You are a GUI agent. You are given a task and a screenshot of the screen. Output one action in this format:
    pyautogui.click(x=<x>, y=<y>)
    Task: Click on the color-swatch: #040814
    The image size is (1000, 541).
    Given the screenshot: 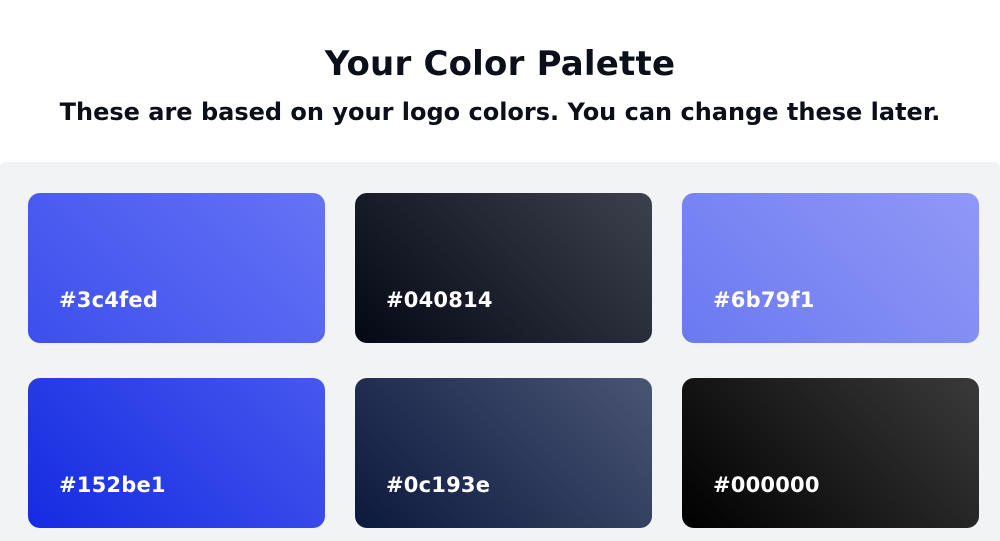 What is the action you would take?
    pyautogui.click(x=503, y=268)
    